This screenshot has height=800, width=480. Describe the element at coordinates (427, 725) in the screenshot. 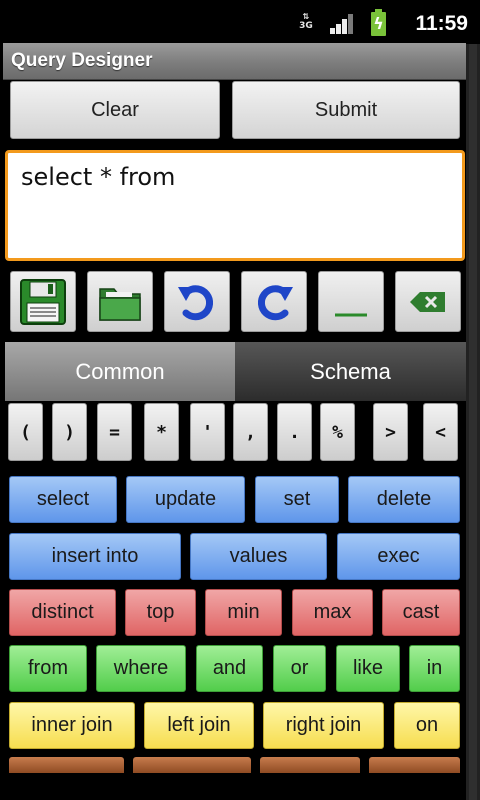

I see `keyword-on-button: on` at that location.